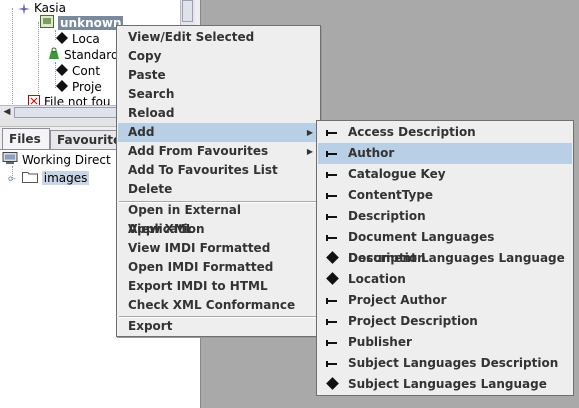 The image size is (579, 408). Describe the element at coordinates (445, 153) in the screenshot. I see `submenu-item-author: Author` at that location.